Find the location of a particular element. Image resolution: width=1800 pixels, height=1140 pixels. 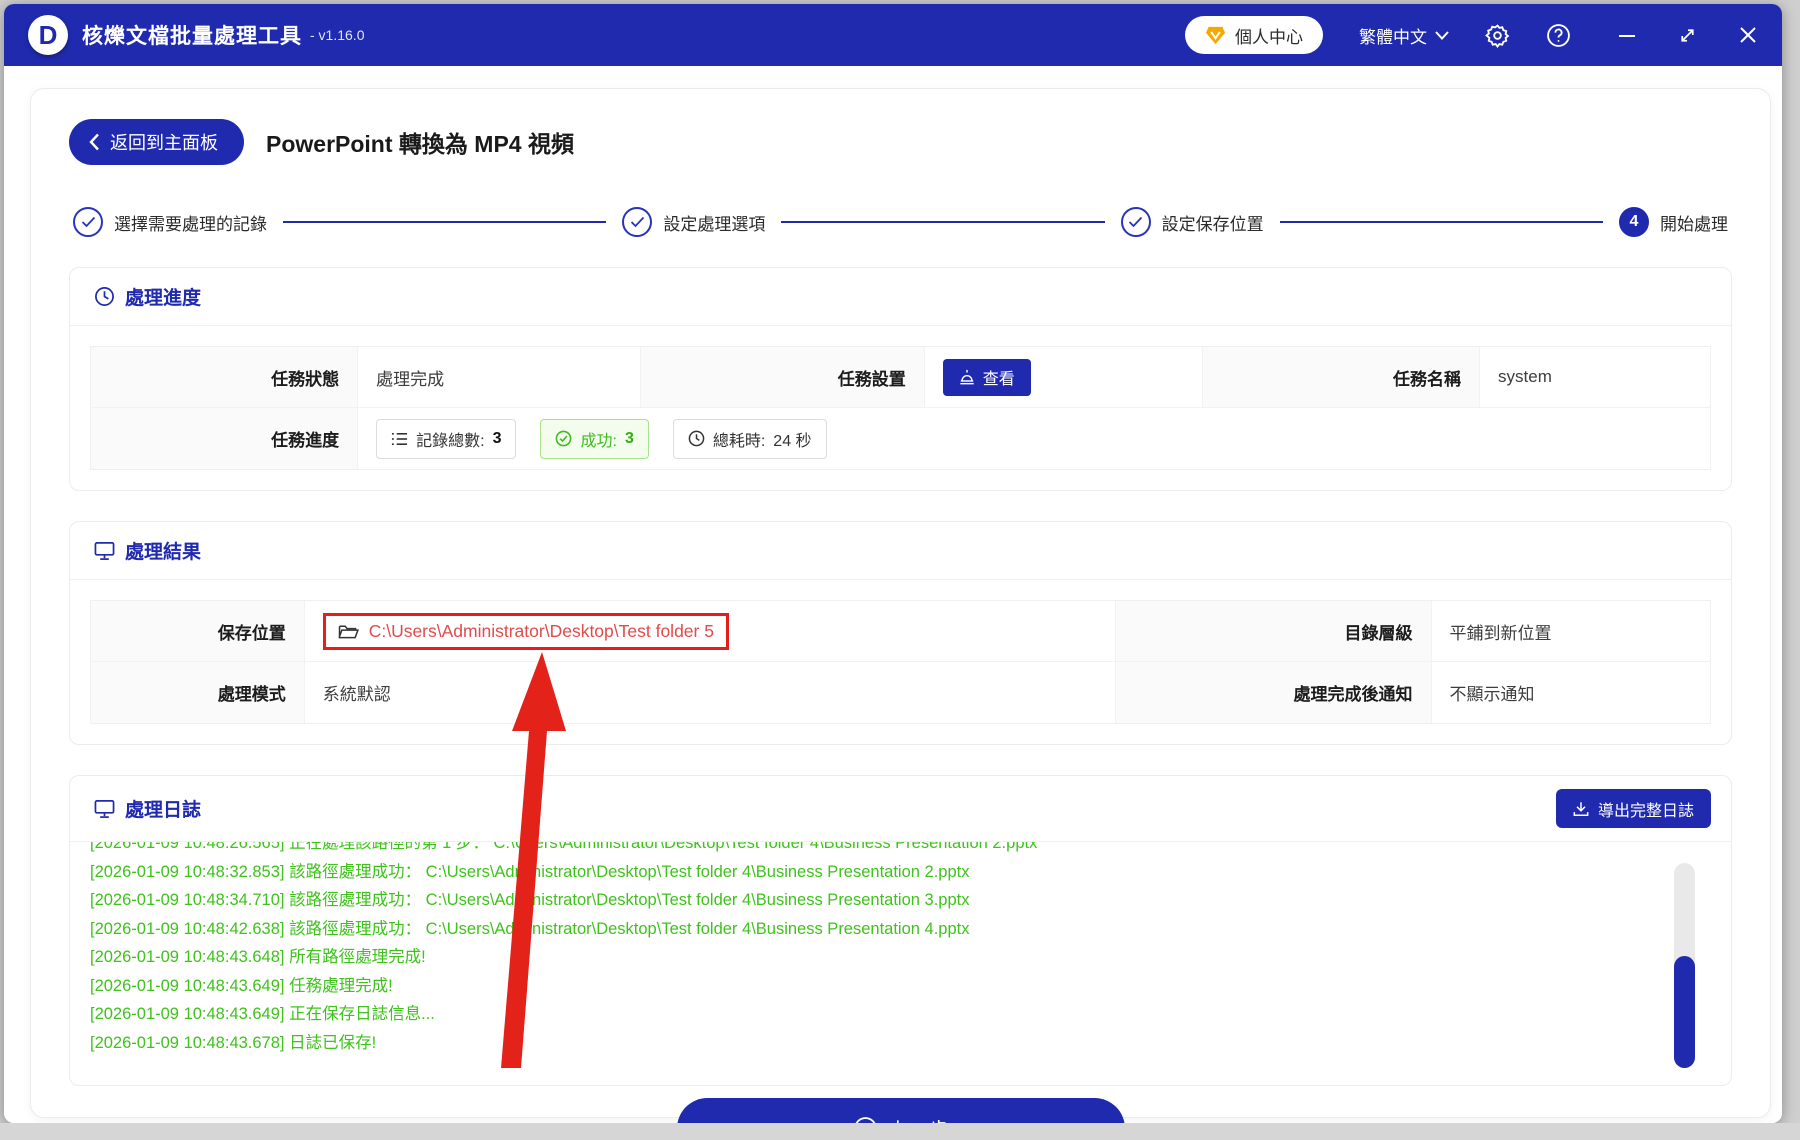

success-count-badge: 成功: 3 is located at coordinates (594, 438).